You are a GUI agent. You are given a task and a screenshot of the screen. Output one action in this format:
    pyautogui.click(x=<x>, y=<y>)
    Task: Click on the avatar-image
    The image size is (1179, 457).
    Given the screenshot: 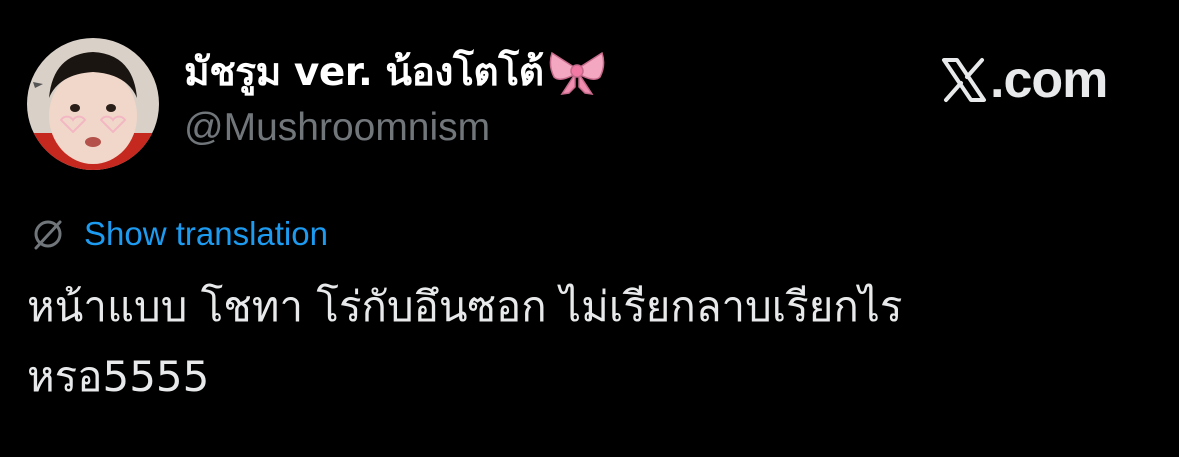 What is the action you would take?
    pyautogui.click(x=93, y=104)
    